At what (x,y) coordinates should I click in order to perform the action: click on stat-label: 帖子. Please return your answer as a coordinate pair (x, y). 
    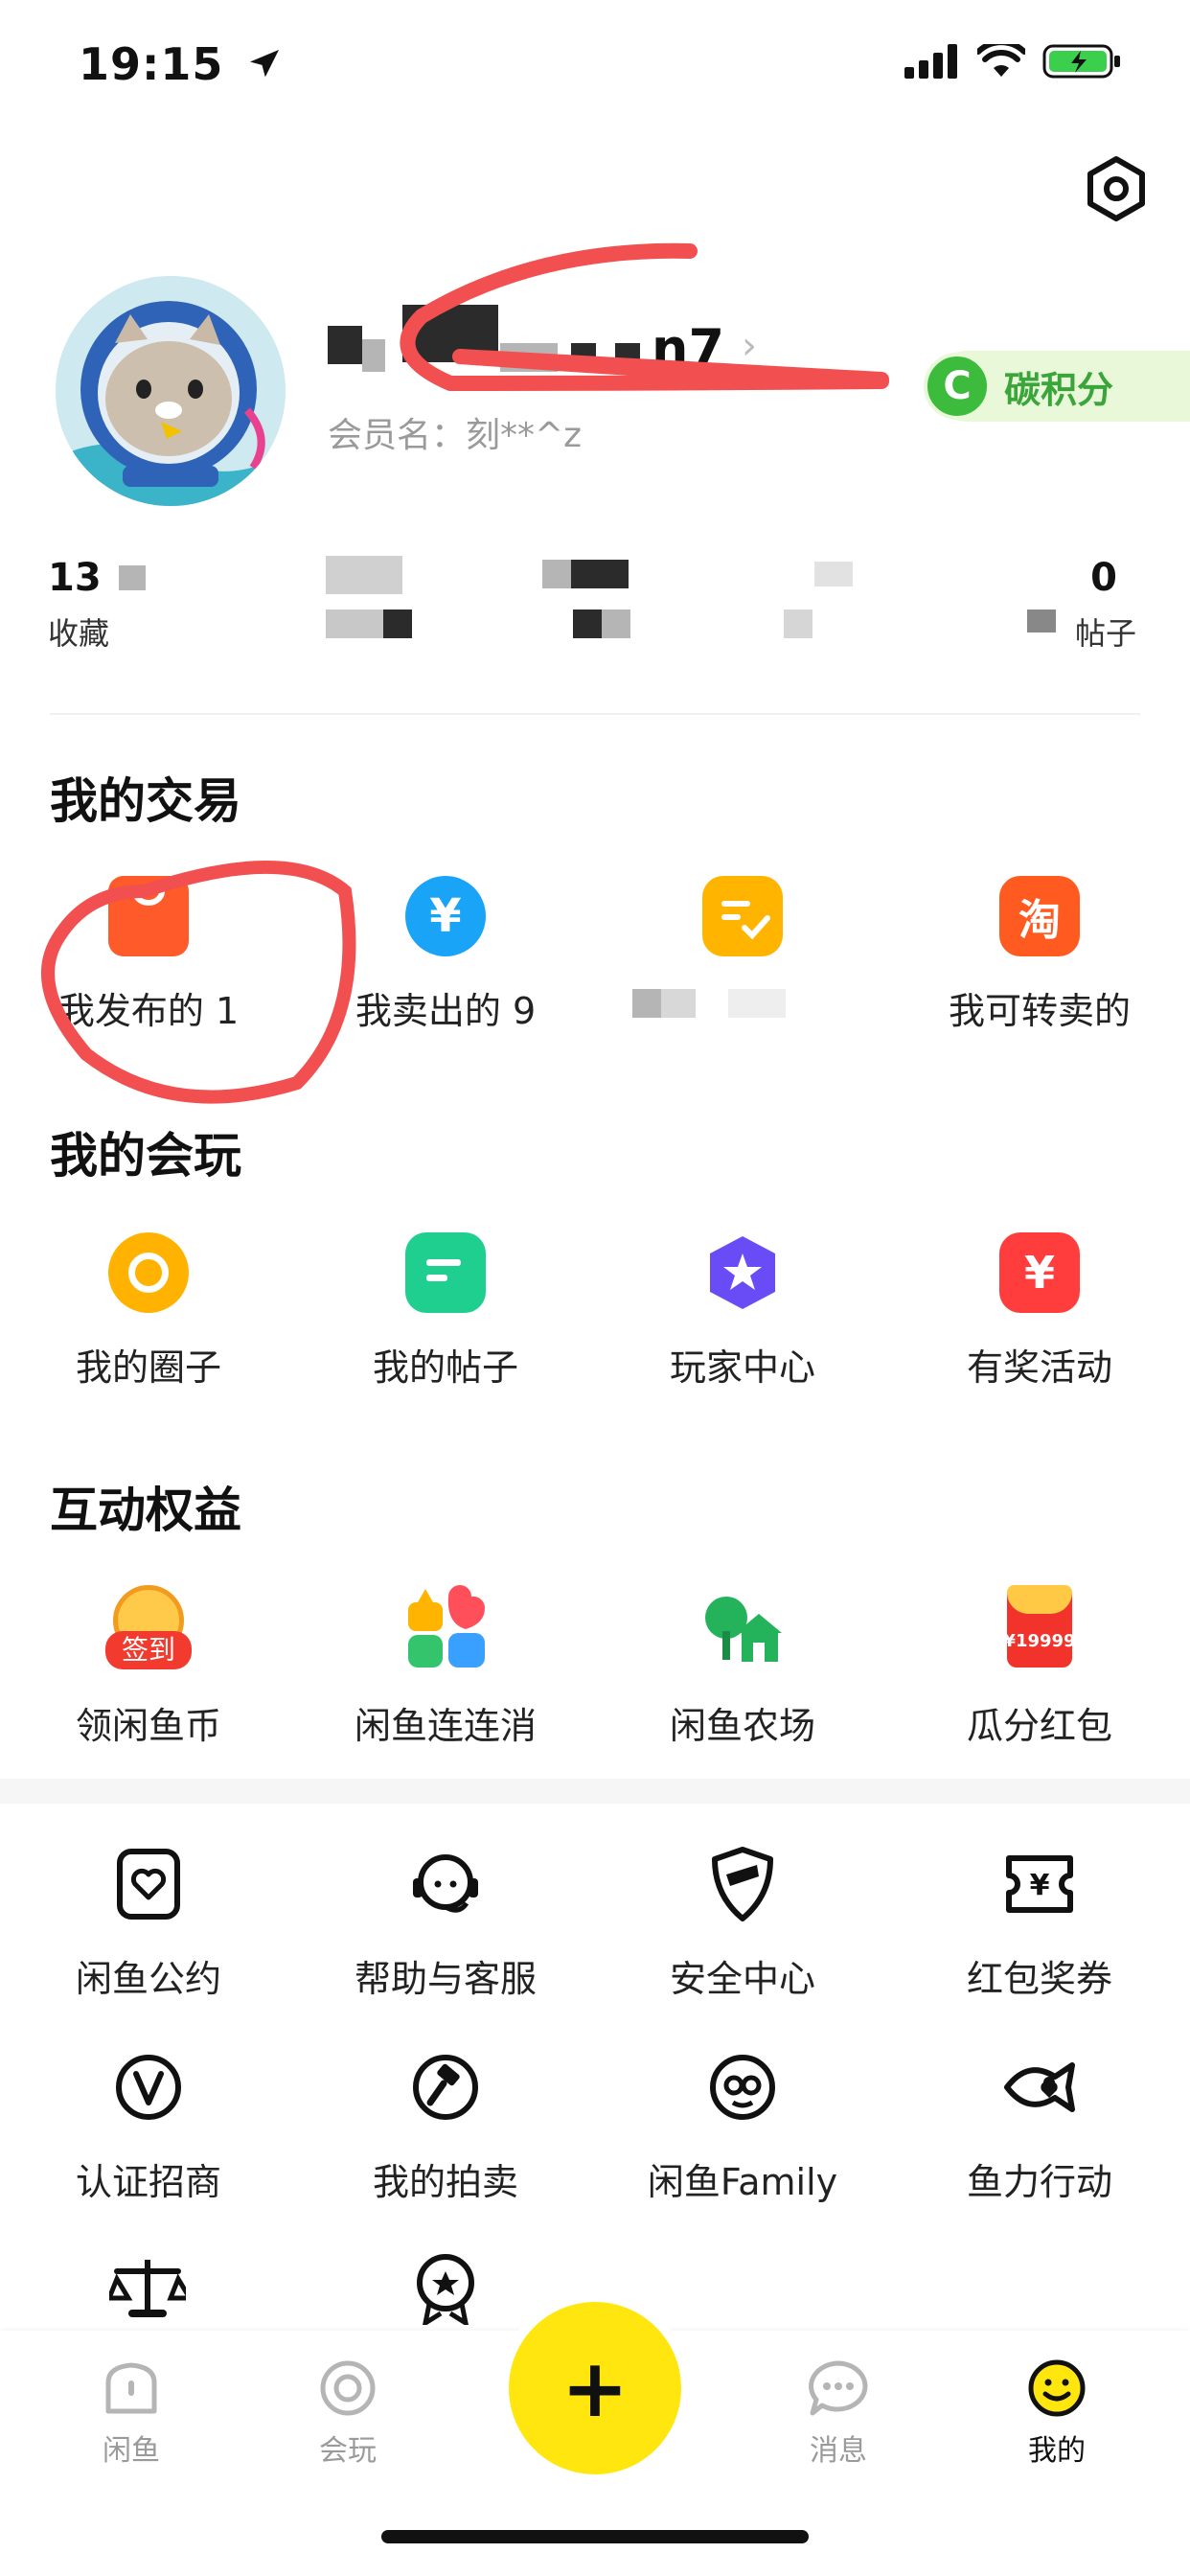
    Looking at the image, I should click on (1070, 632).